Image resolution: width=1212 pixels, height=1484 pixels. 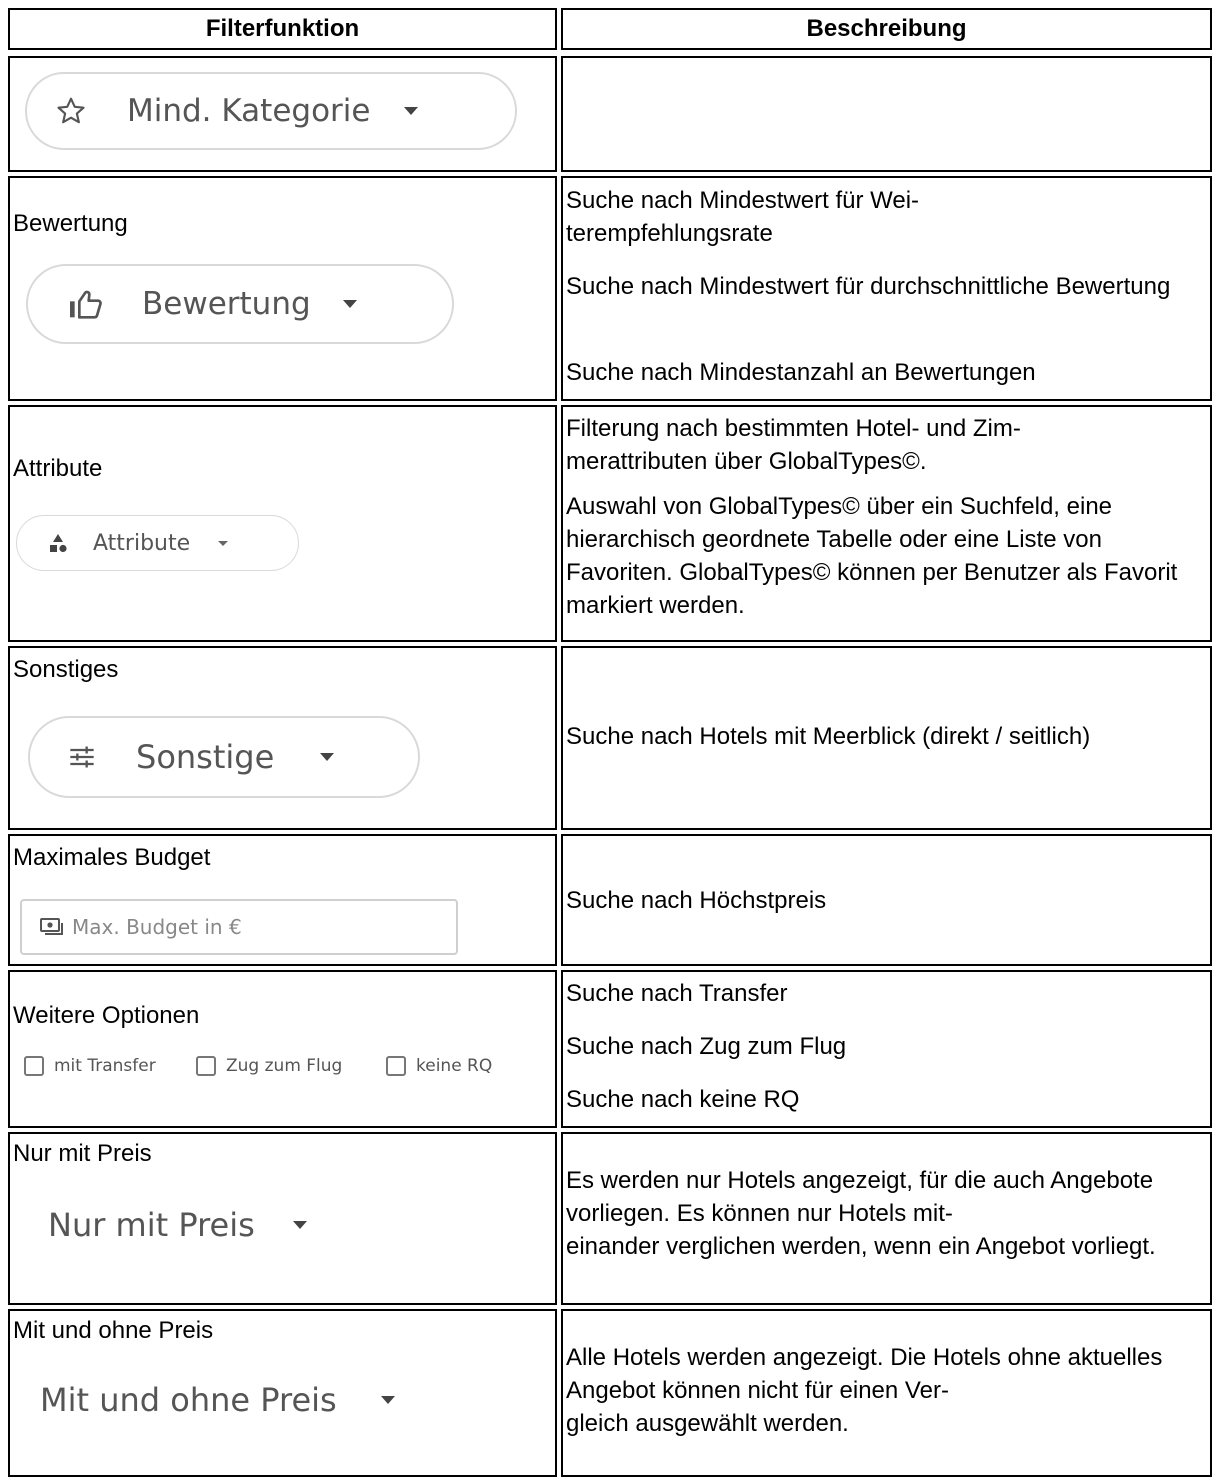 I want to click on budget-input: Max. Budget in €, so click(x=239, y=927).